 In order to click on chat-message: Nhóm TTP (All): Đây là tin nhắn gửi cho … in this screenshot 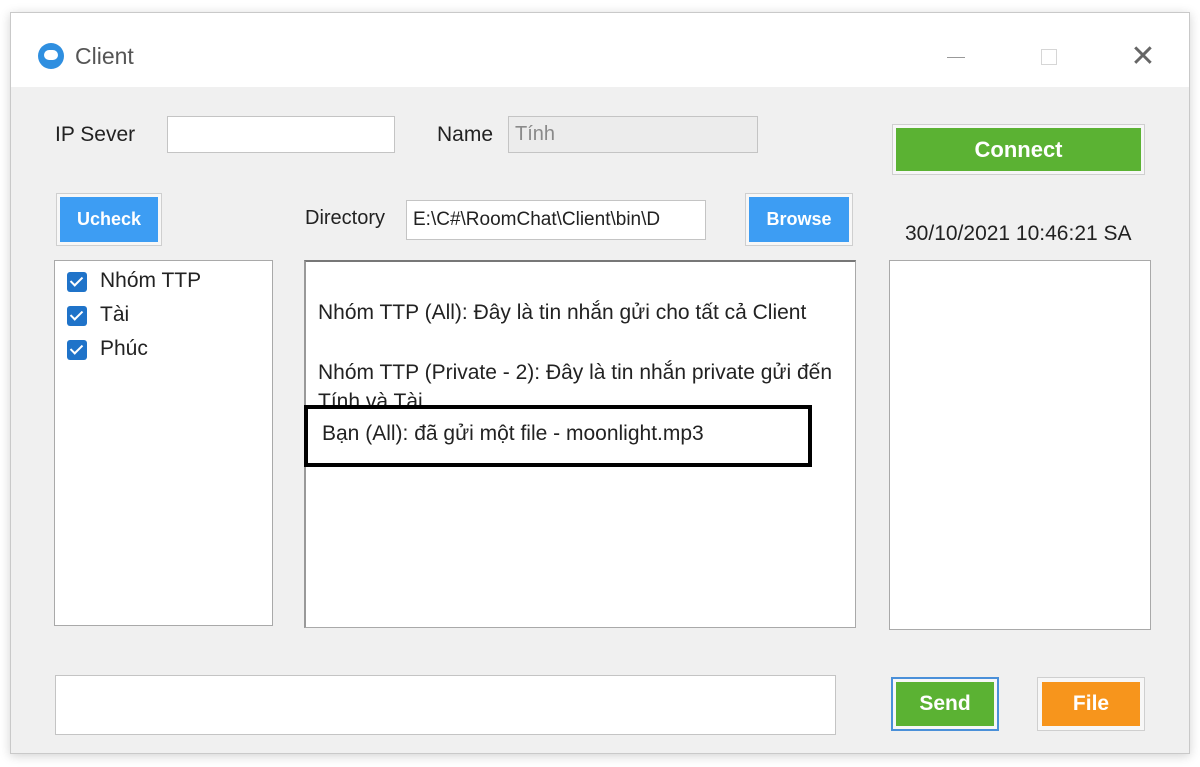, I will do `click(562, 312)`.